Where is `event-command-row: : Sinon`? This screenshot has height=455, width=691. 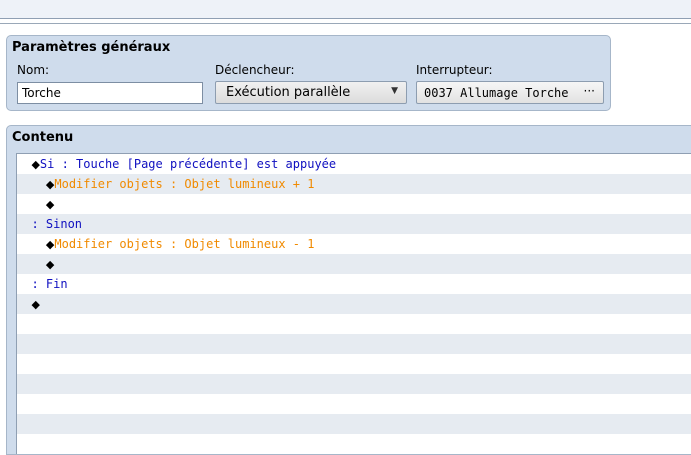 event-command-row: : Sinon is located at coordinates (354, 224).